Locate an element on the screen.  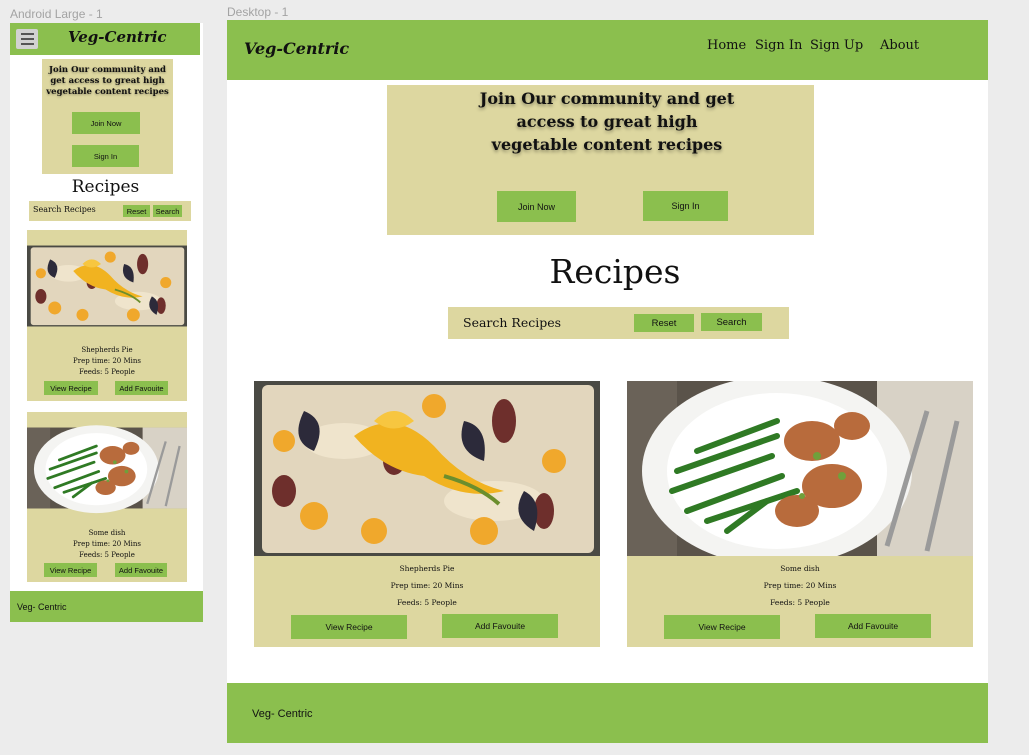
nav-sign-in: Sign In is located at coordinates (778, 45).